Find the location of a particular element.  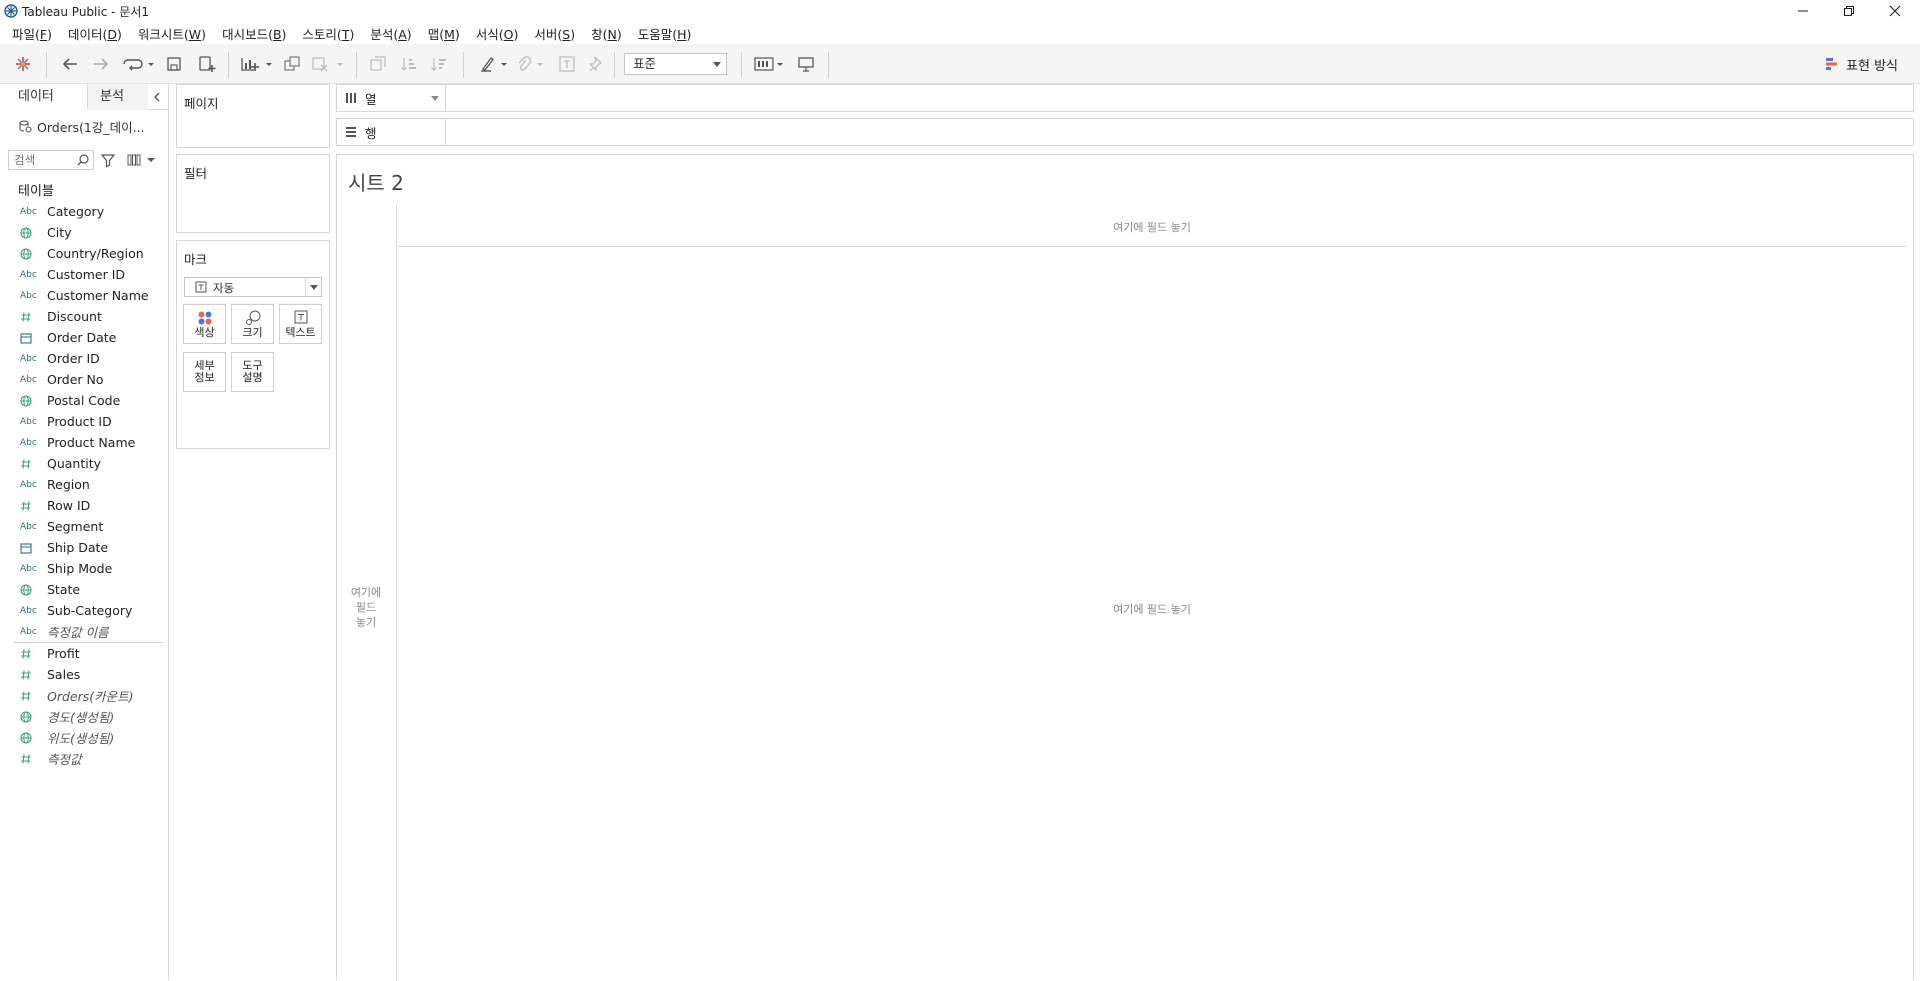

menu-window: 창(N) is located at coordinates (606, 33).